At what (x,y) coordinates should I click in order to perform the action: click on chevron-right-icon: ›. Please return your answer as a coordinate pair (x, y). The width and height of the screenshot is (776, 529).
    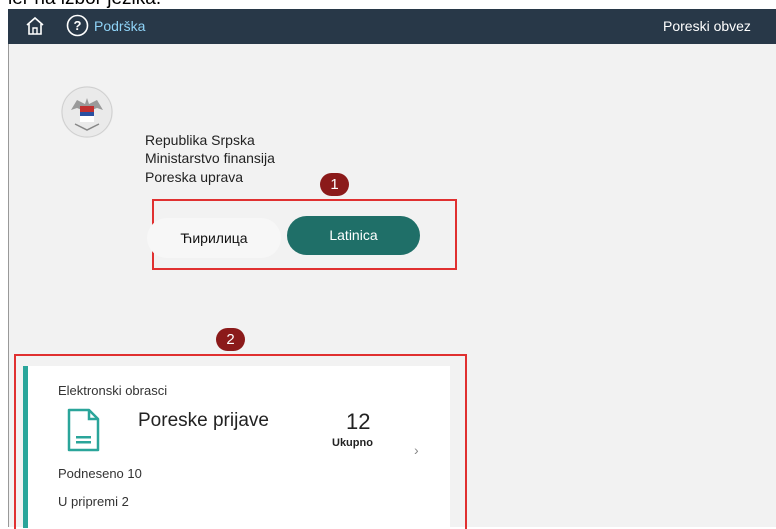
    Looking at the image, I should click on (416, 450).